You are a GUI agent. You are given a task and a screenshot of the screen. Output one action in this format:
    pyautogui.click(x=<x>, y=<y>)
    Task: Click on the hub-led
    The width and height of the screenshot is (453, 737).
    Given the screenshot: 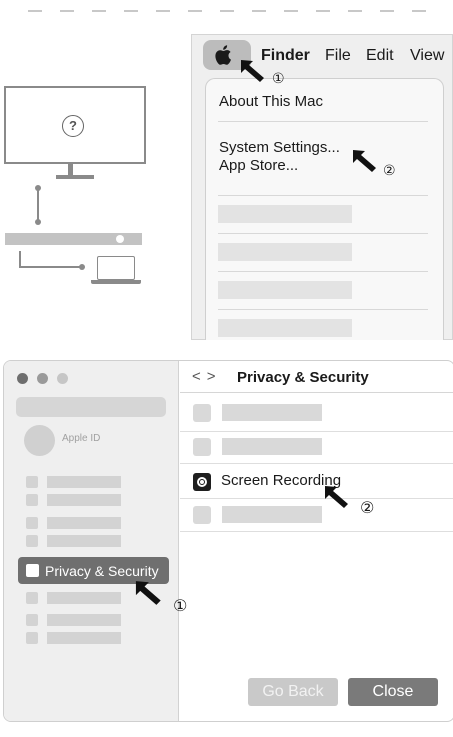 What is the action you would take?
    pyautogui.click(x=120, y=239)
    